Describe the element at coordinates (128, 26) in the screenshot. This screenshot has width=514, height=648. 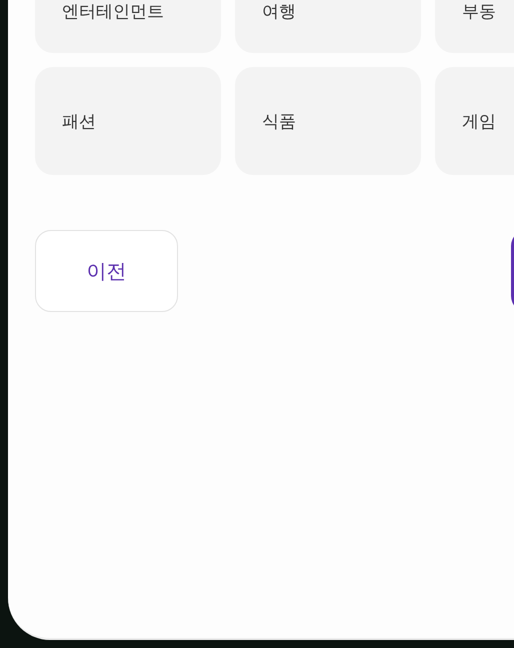
I see `category-card: 엔터테인먼트` at that location.